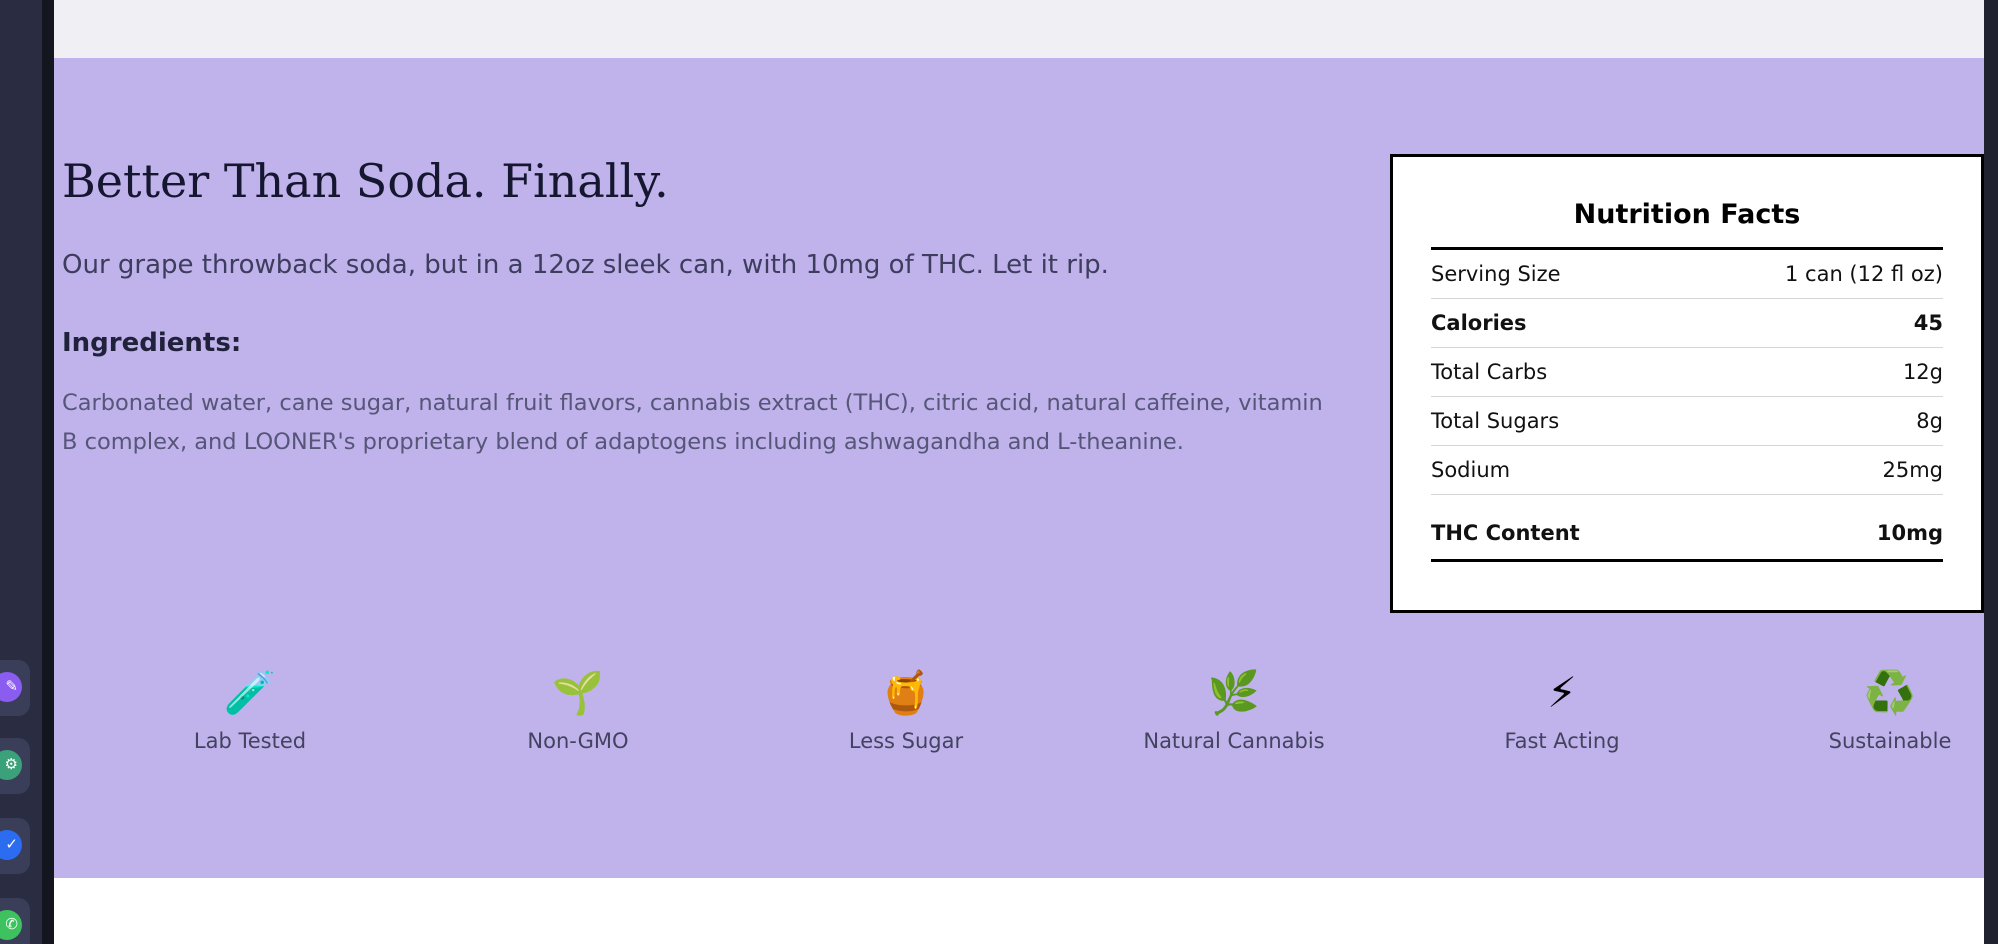  What do you see at coordinates (1928, 323) in the screenshot?
I see `nutrition-value: 45` at bounding box center [1928, 323].